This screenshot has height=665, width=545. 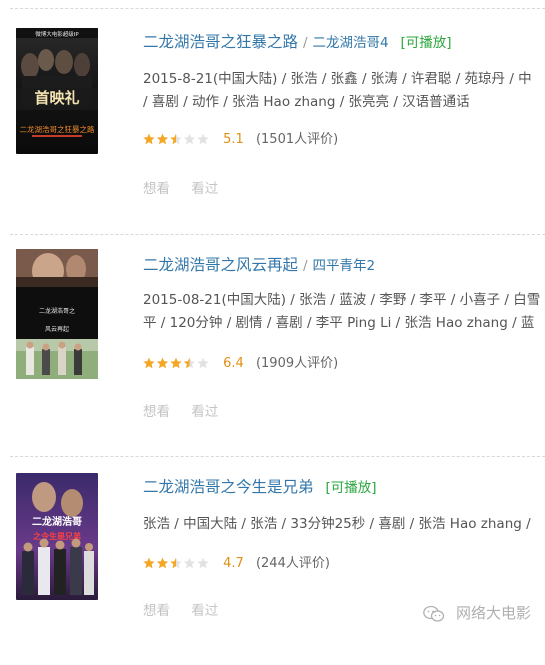 I want to click on movie-poster: 二龙湖浩哥之 风云再起, so click(x=57, y=314).